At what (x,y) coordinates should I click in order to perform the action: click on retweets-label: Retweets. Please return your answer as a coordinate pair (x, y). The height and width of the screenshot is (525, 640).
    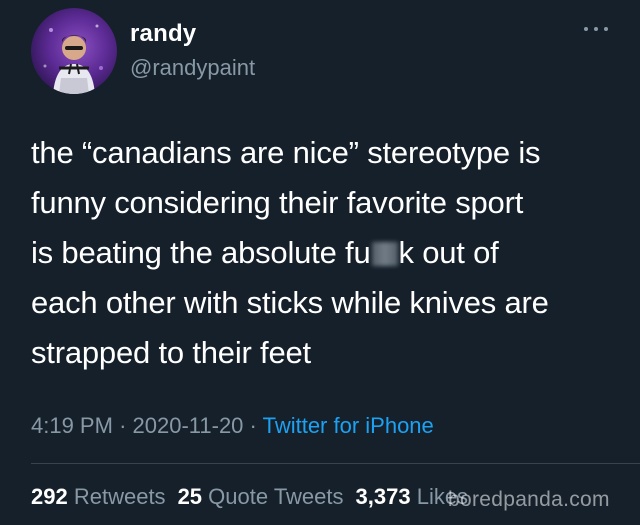
    Looking at the image, I should click on (119, 496).